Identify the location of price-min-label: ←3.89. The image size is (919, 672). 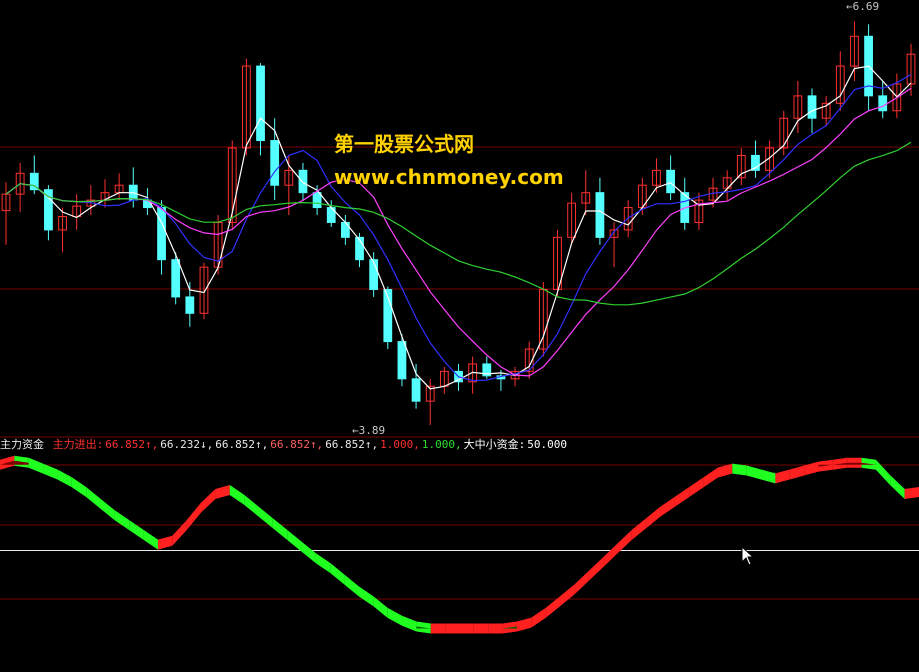
(369, 430).